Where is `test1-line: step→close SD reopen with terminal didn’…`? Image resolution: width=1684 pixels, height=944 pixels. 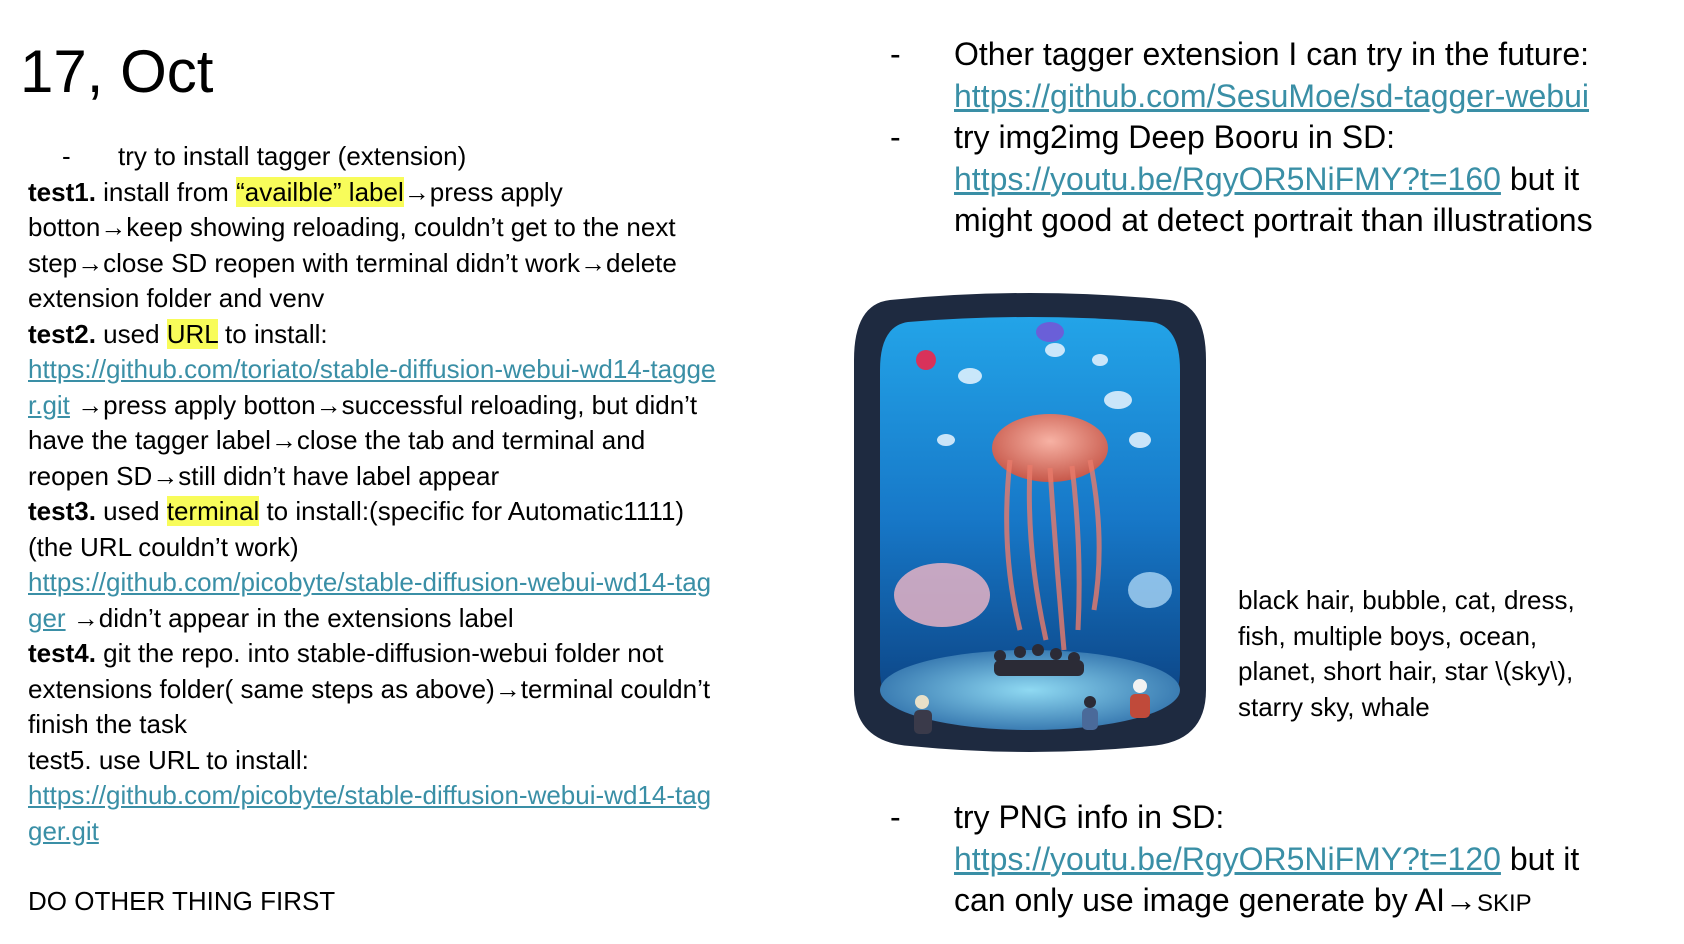 test1-line: step→close SD reopen with terminal didn’… is located at coordinates (352, 262).